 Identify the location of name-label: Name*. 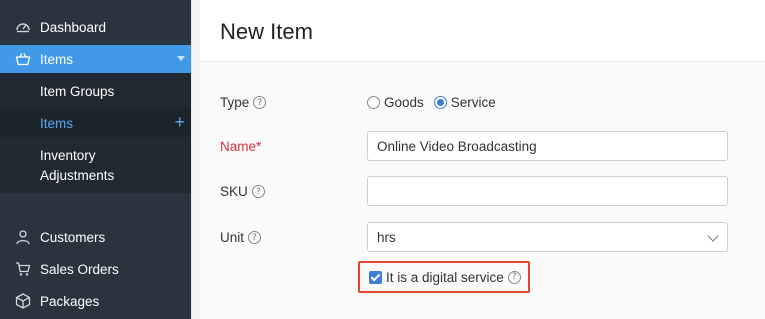
(241, 146).